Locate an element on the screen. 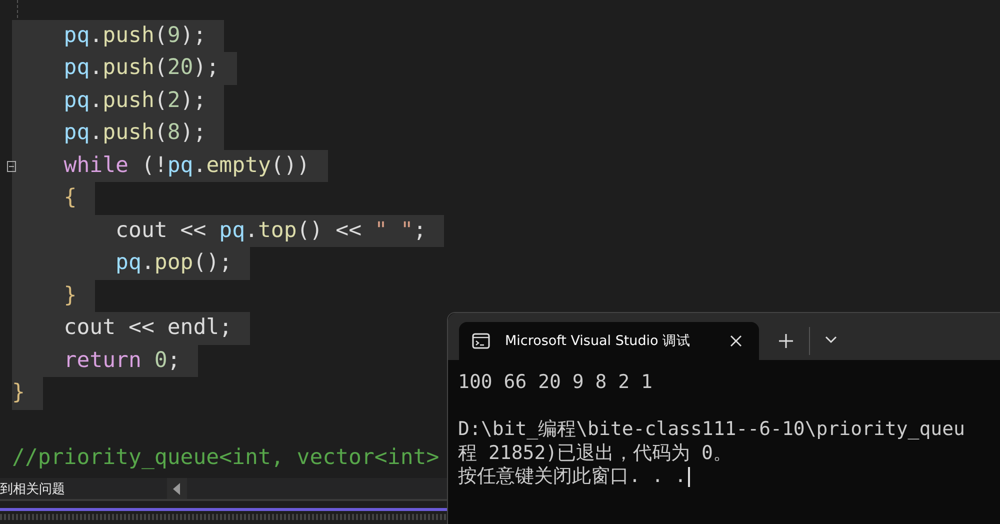 The width and height of the screenshot is (1000, 524). scroll-left-button is located at coordinates (177, 488).